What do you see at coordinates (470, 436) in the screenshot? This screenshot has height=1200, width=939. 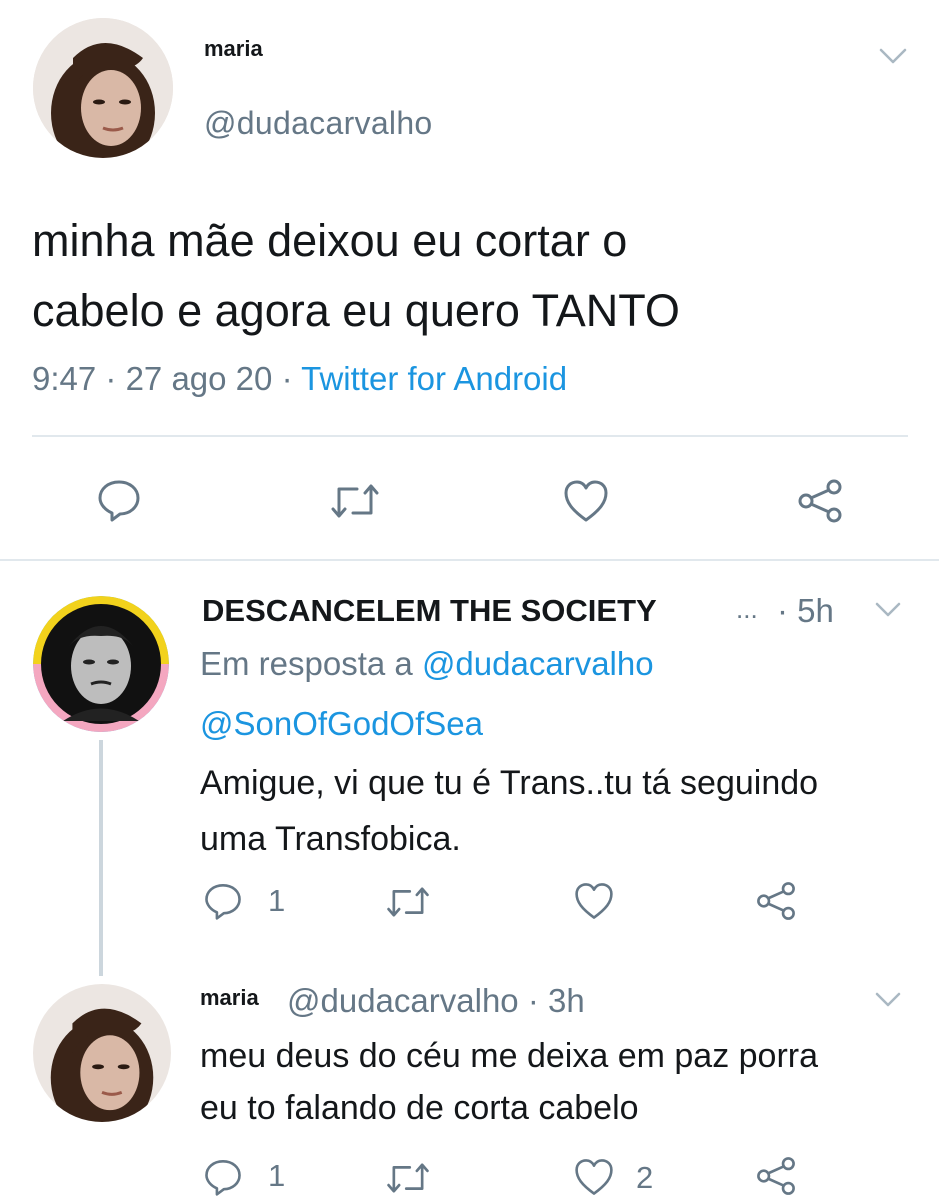 I see `divider` at bounding box center [470, 436].